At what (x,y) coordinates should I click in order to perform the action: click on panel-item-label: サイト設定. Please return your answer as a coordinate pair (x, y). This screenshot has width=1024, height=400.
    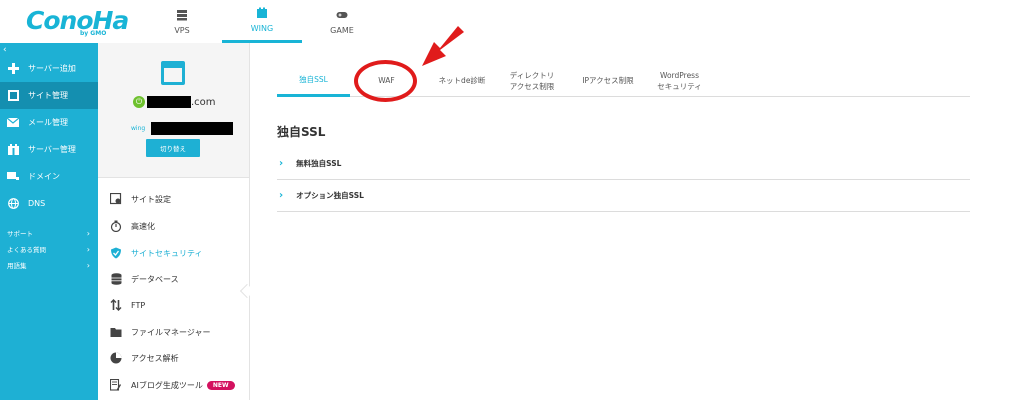
    Looking at the image, I should click on (151, 199).